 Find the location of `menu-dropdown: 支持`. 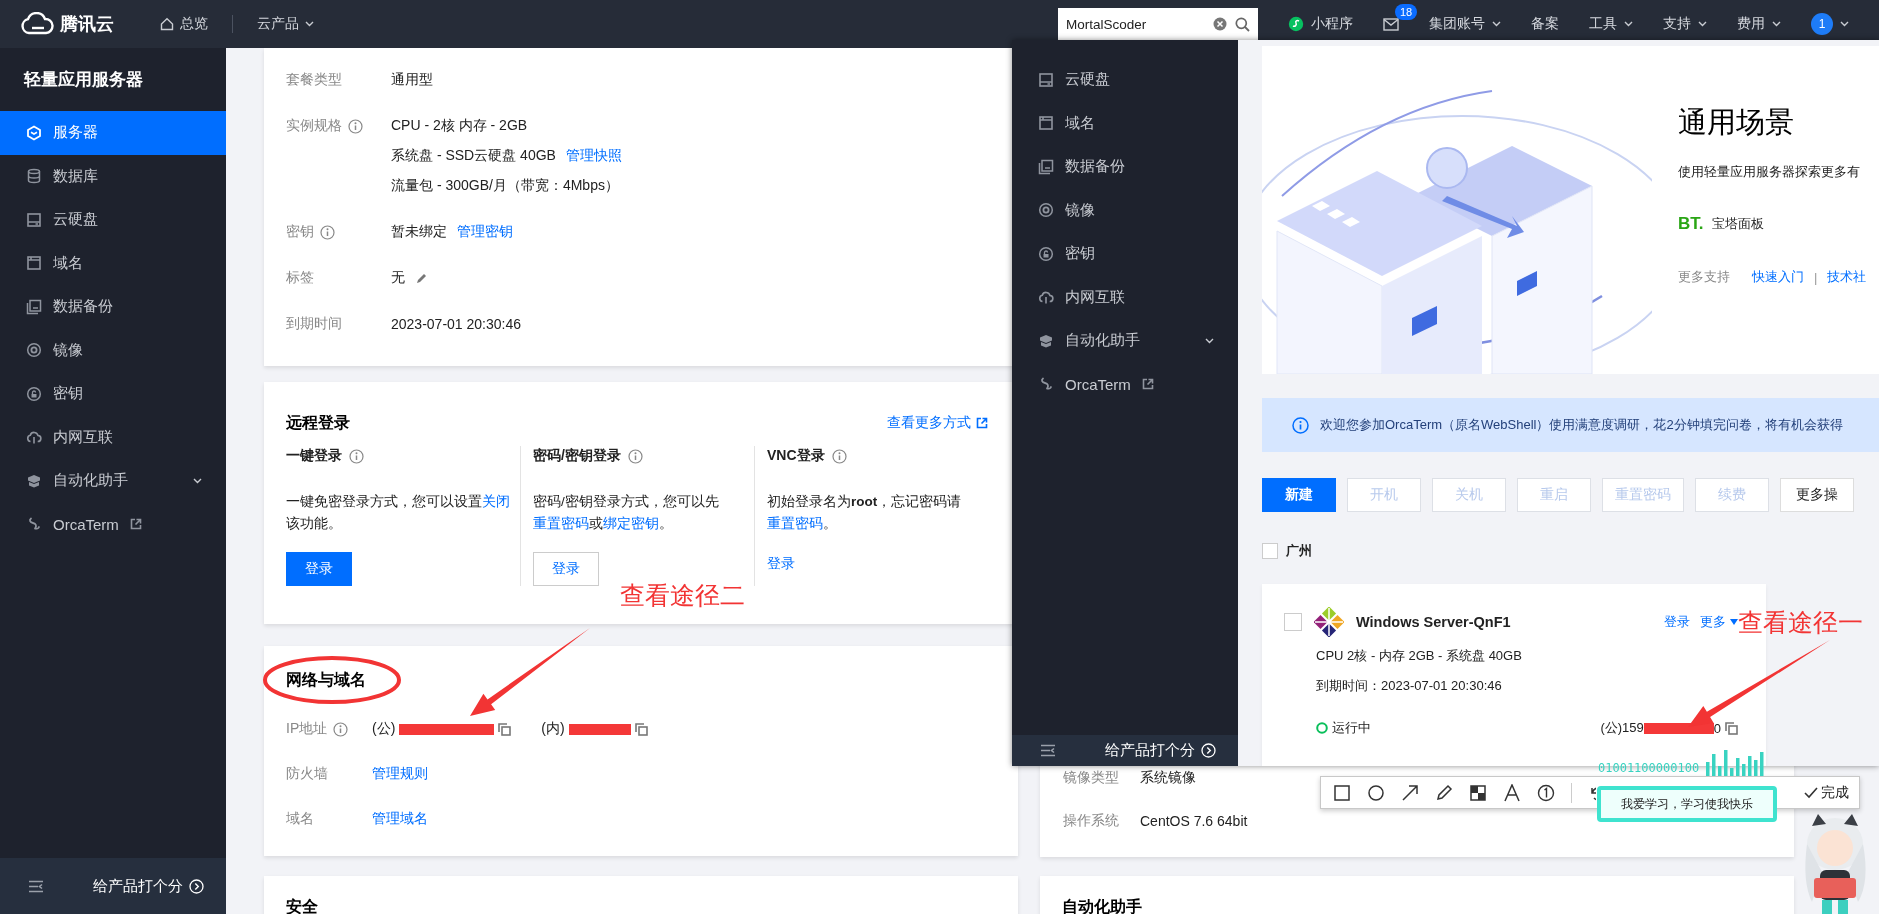

menu-dropdown: 支持 is located at coordinates (1685, 24).